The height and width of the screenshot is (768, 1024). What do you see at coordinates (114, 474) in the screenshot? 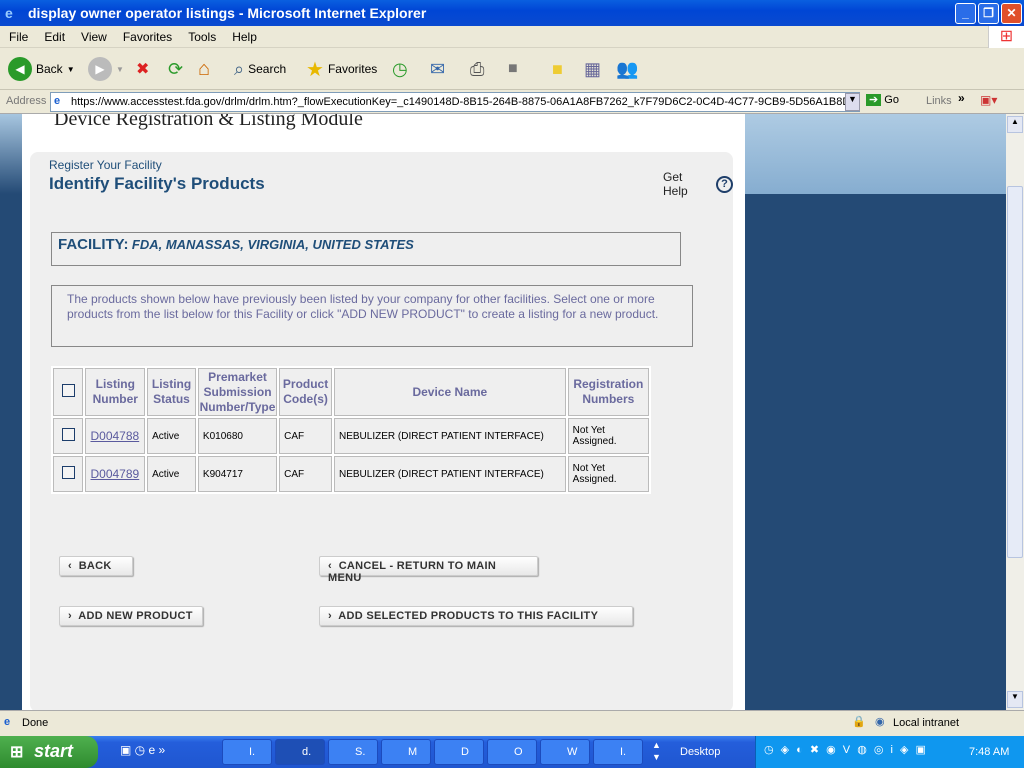
I see `listing-link: D004789` at bounding box center [114, 474].